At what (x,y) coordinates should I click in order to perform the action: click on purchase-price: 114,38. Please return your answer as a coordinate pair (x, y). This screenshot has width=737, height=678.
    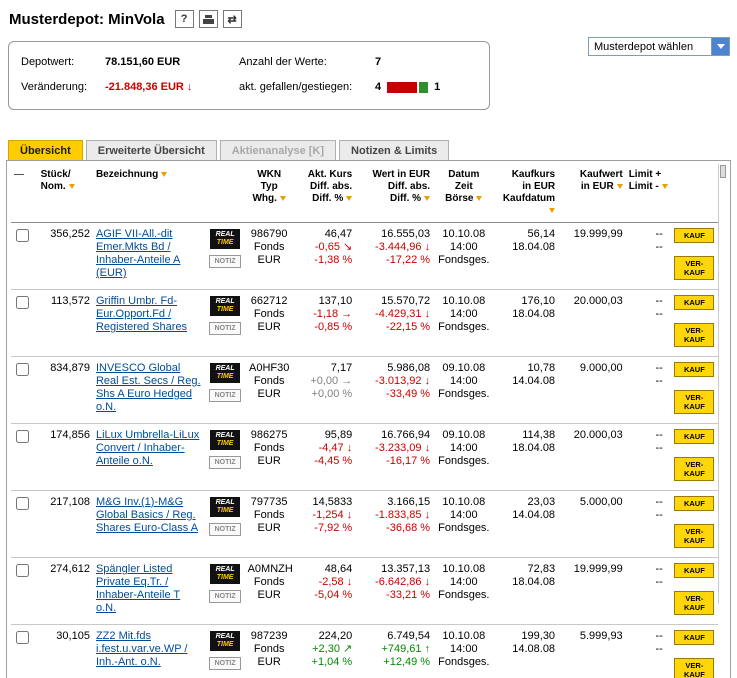
    Looking at the image, I should click on (539, 435).